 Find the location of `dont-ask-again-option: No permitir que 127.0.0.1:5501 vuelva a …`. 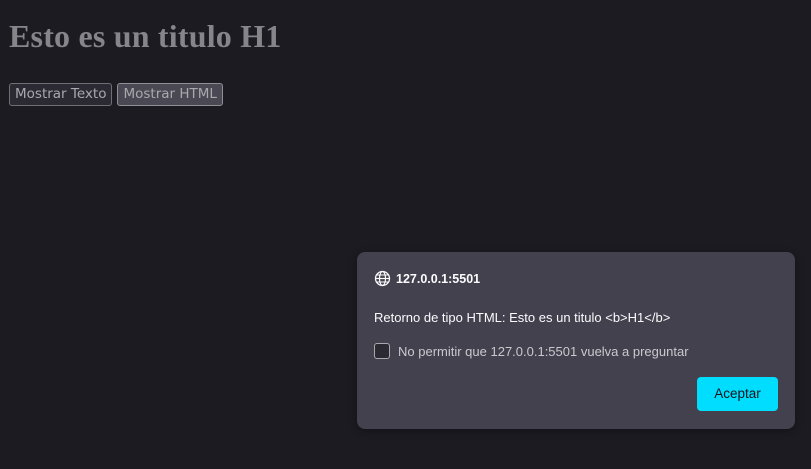

dont-ask-again-option: No permitir que 127.0.0.1:5501 vuelva a … is located at coordinates (531, 351).